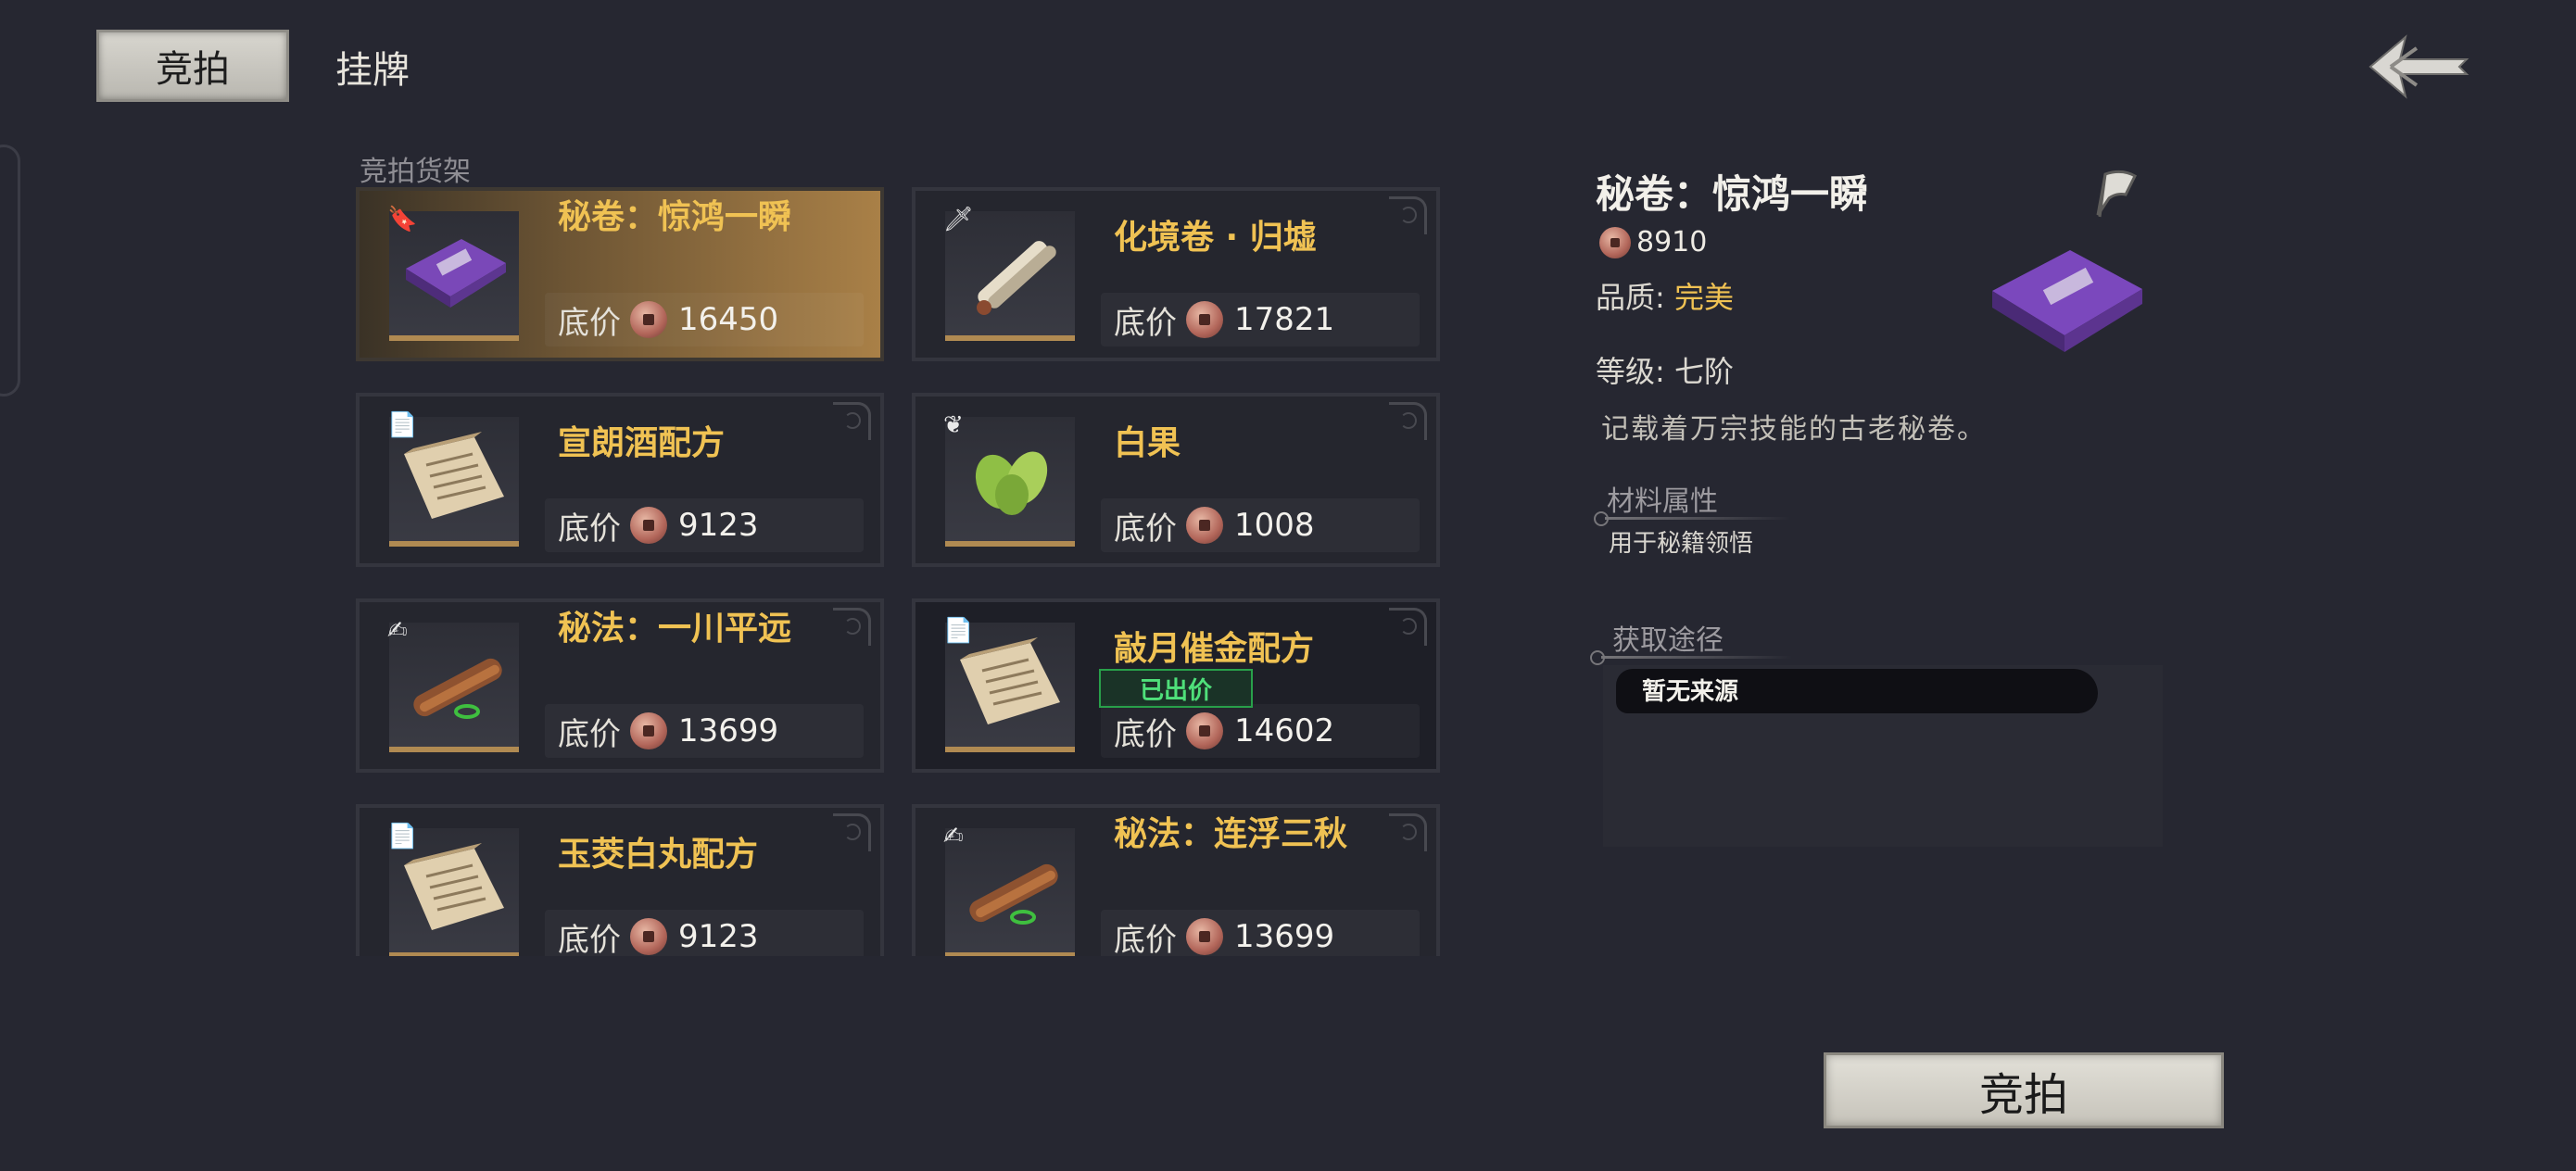 The image size is (2576, 1171). What do you see at coordinates (620, 274) in the screenshot?
I see `auction-item-card: 🔖 秘卷：惊鸿一瞬 底价 16450` at bounding box center [620, 274].